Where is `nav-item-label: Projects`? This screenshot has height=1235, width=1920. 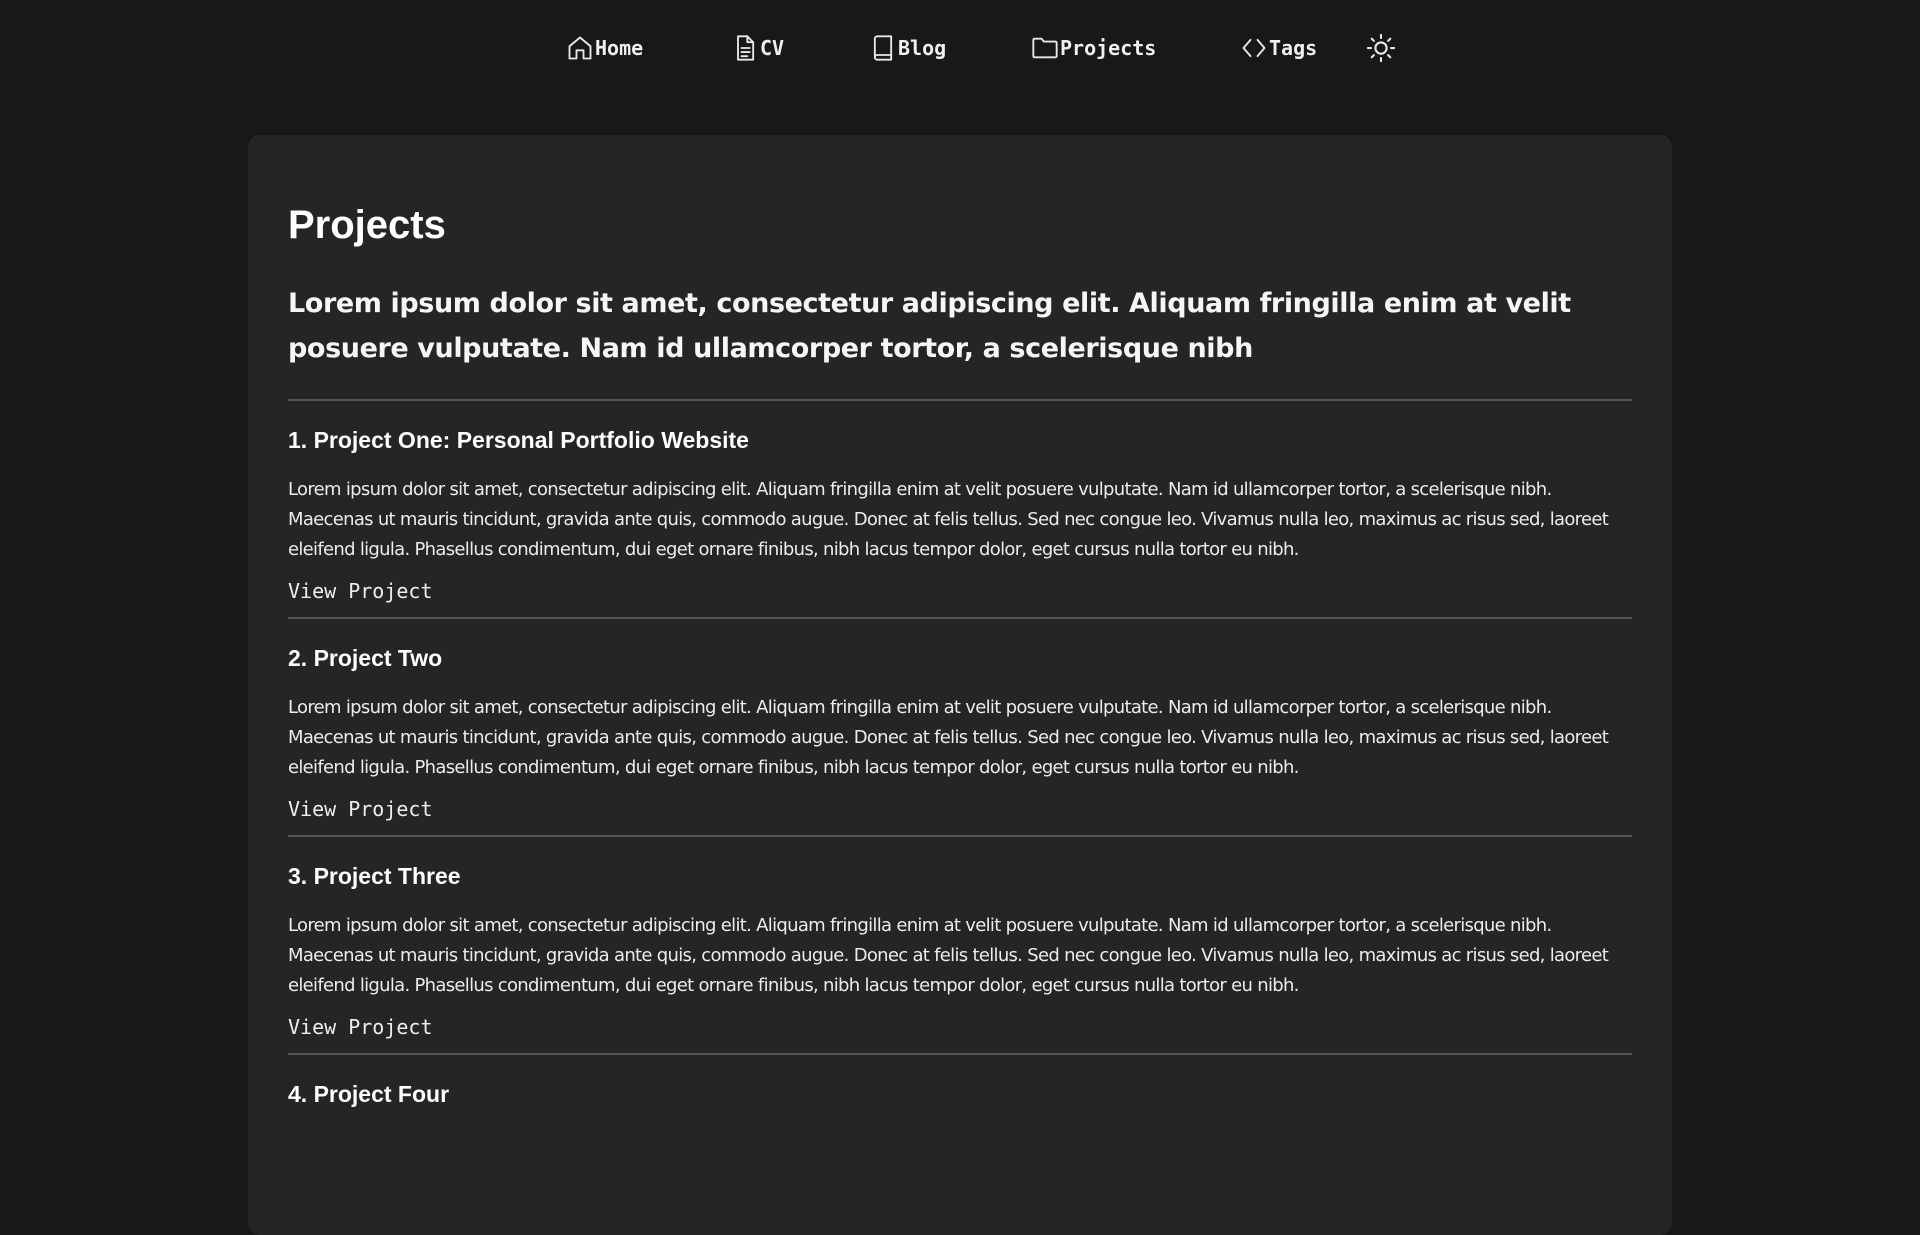 nav-item-label: Projects is located at coordinates (1108, 48).